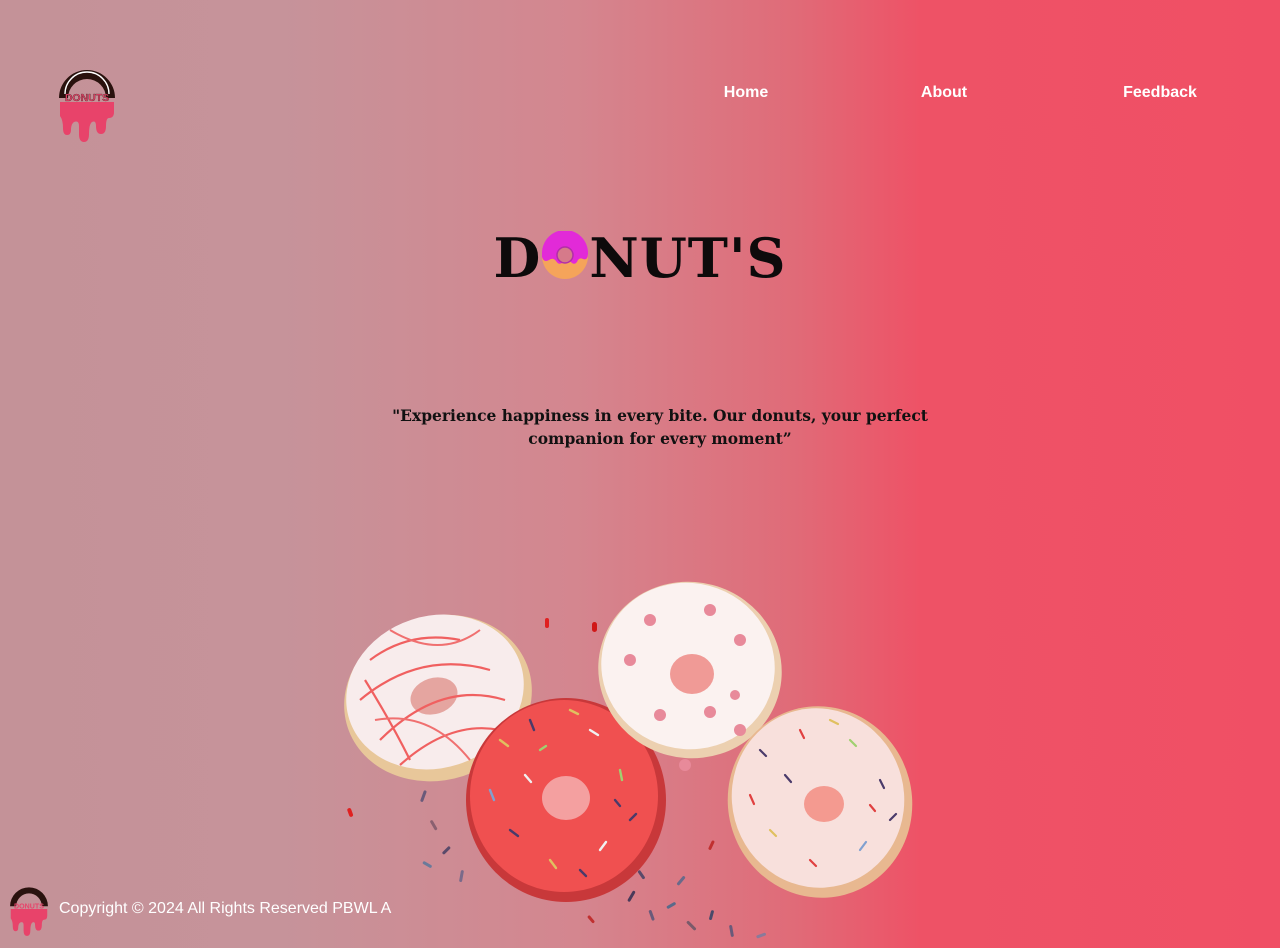  I want to click on hero-title-prefix: D, so click(517, 257).